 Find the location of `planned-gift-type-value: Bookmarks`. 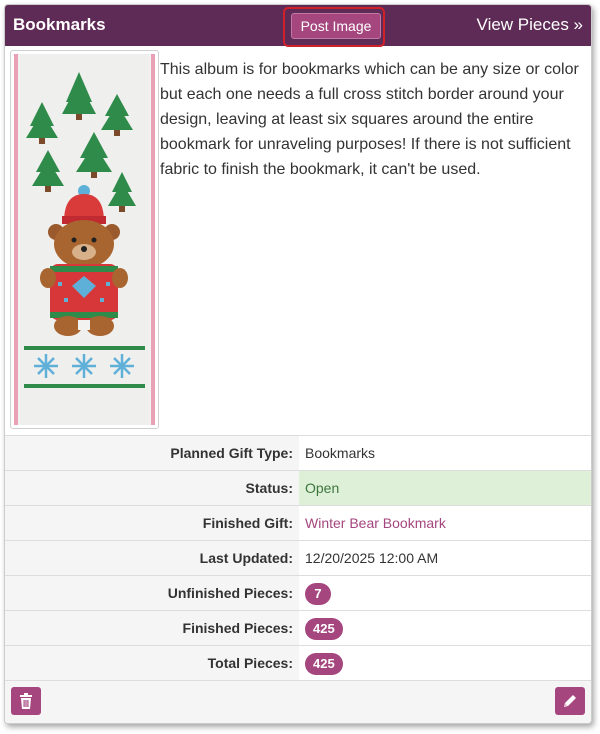

planned-gift-type-value: Bookmarks is located at coordinates (340, 453).